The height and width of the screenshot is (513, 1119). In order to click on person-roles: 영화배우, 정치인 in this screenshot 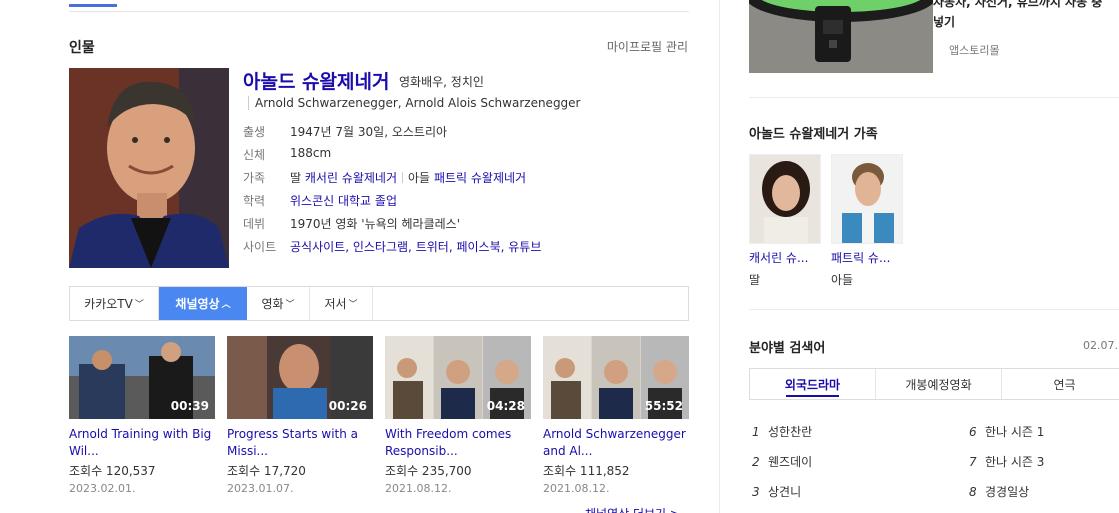, I will do `click(441, 82)`.